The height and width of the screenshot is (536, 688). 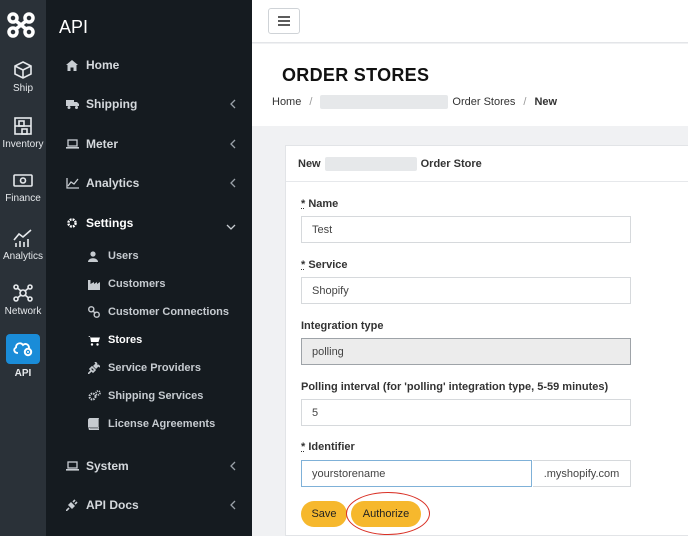 I want to click on sidebar-item-home: Home, so click(x=149, y=65).